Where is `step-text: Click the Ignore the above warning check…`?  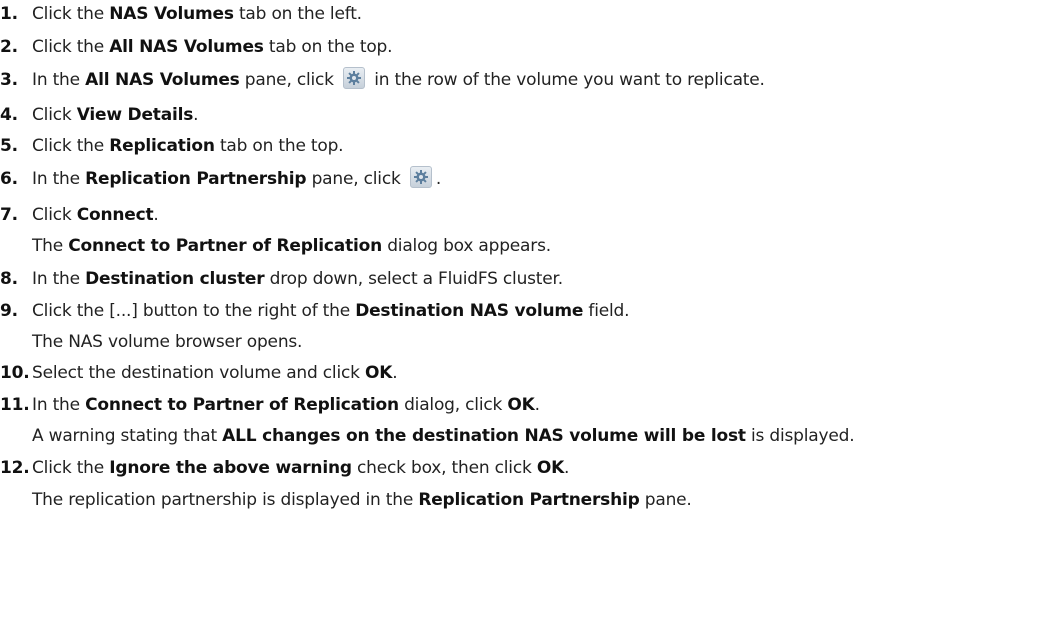
step-text: Click the Ignore the above warning check… is located at coordinates (300, 468).